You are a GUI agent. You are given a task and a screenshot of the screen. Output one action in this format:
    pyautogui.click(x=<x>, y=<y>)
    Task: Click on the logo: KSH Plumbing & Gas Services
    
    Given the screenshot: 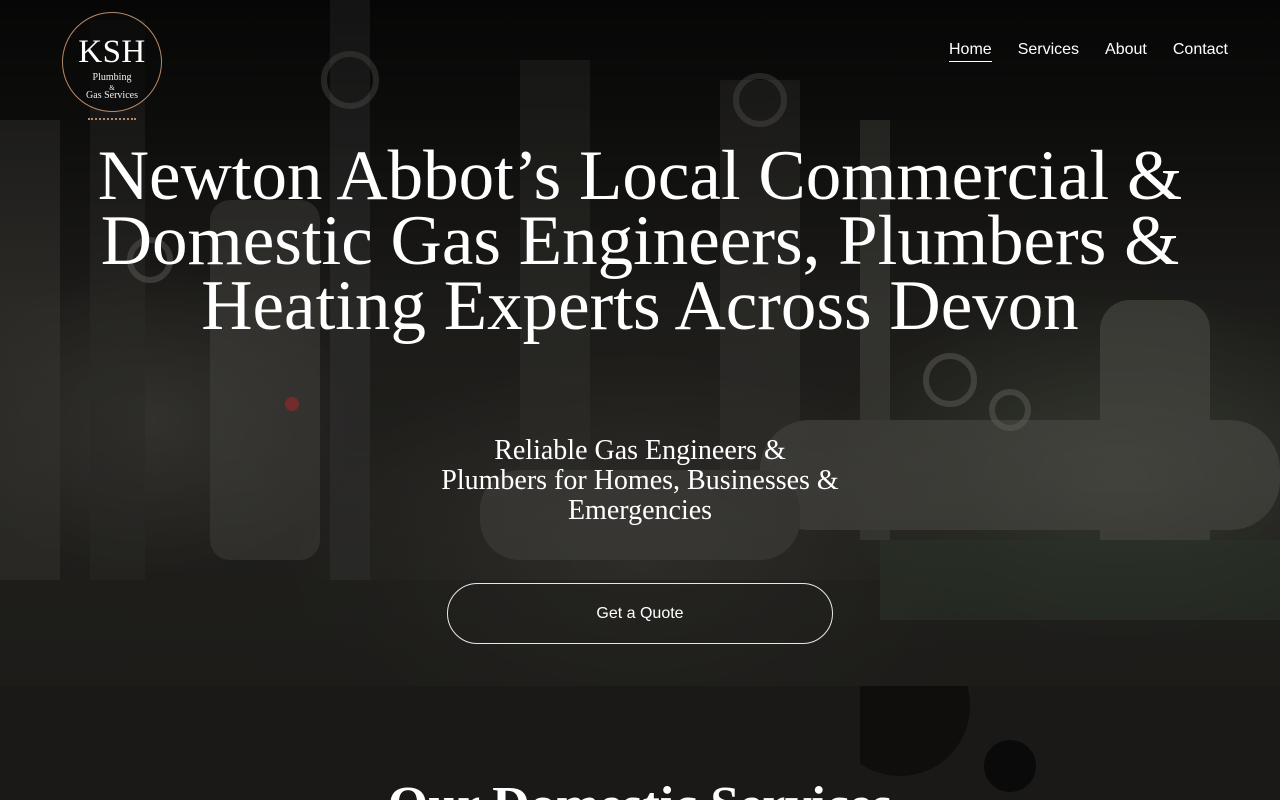 What is the action you would take?
    pyautogui.click(x=112, y=68)
    